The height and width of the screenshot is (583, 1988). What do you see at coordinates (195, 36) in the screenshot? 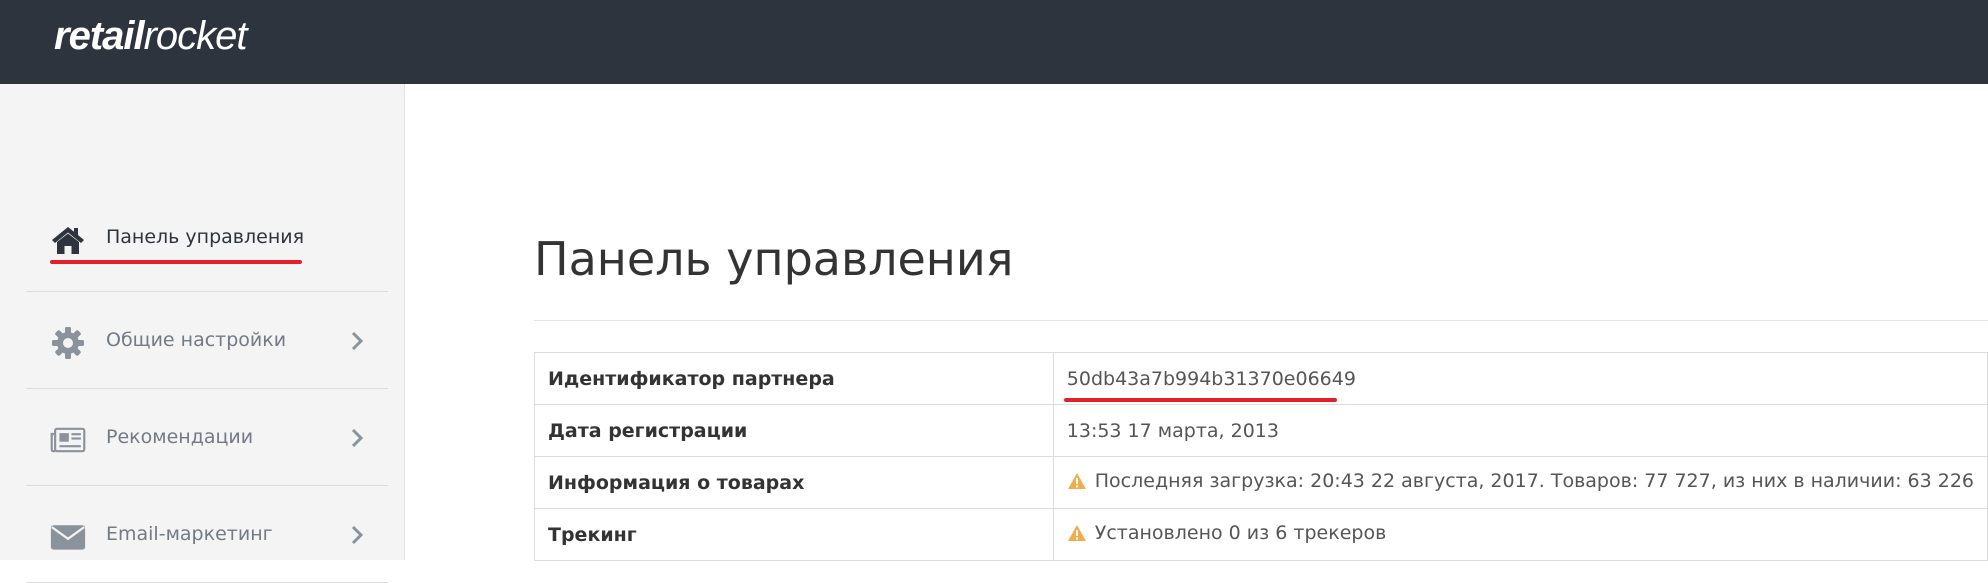
I see `logo-text-light: rocket` at bounding box center [195, 36].